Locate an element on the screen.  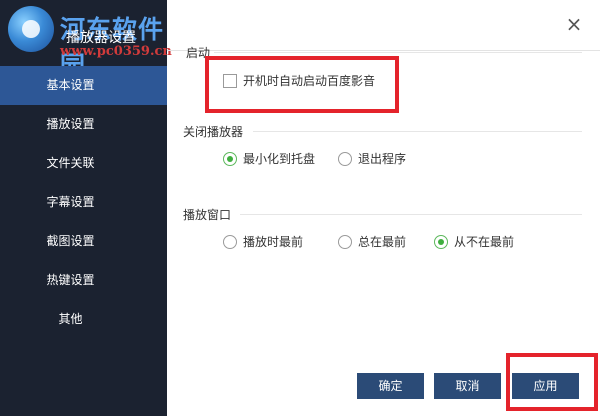
sidebar-item-file-association: 文件关联 is located at coordinates (83, 163).